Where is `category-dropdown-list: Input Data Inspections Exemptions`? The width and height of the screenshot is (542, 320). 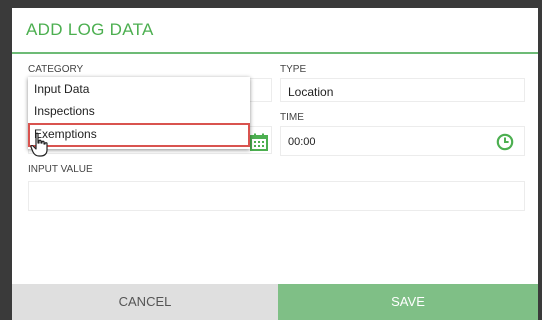 category-dropdown-list: Input Data Inspections Exemptions is located at coordinates (139, 113).